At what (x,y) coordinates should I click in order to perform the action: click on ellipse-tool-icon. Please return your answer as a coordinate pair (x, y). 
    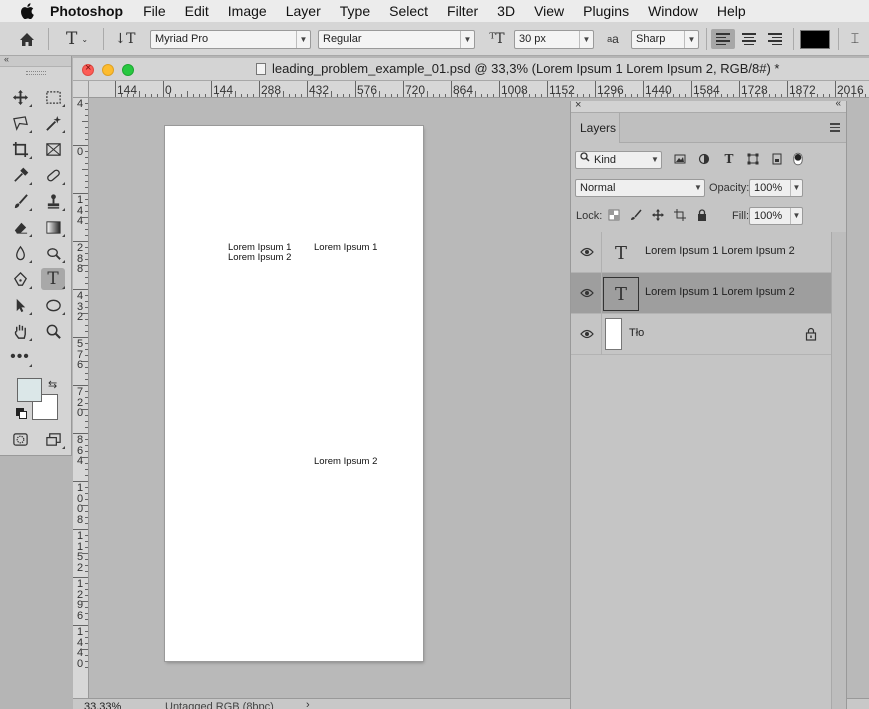
    Looking at the image, I should click on (53, 305).